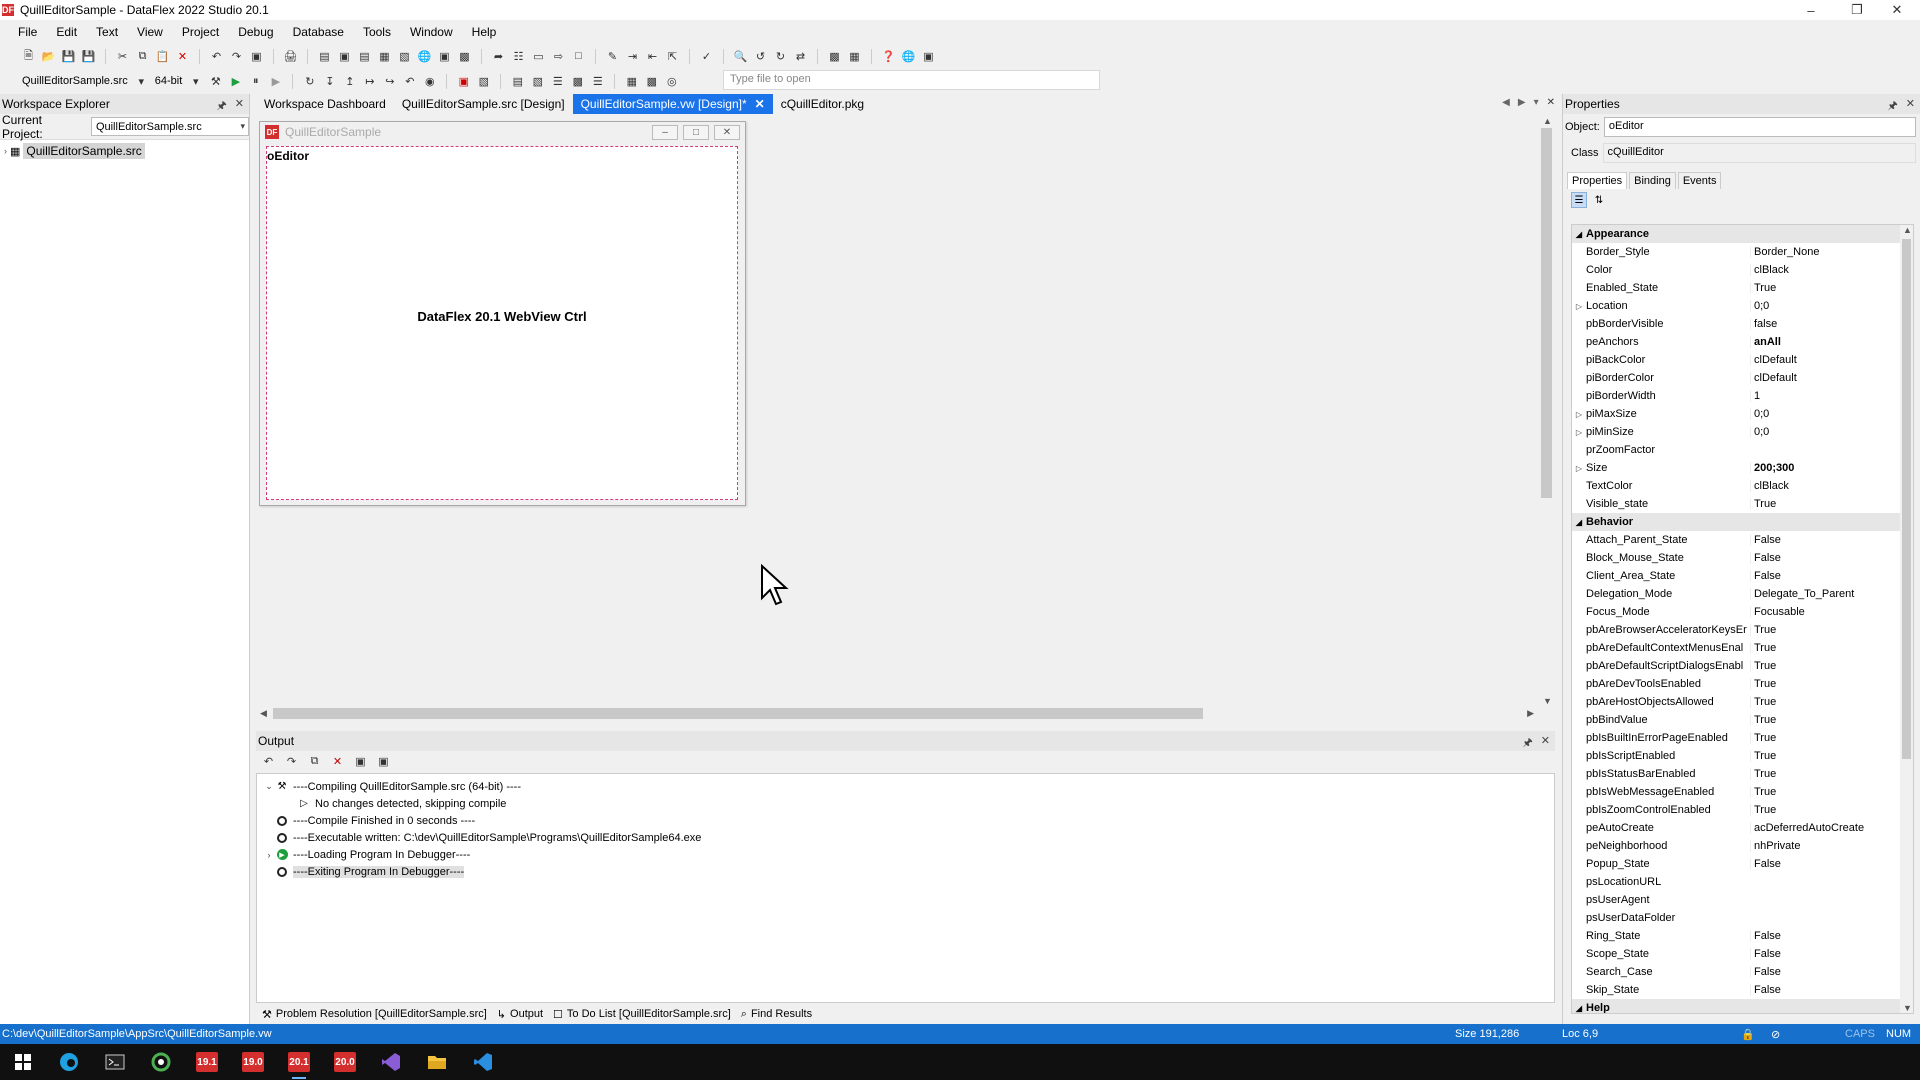 Image resolution: width=1920 pixels, height=1080 pixels. What do you see at coordinates (216, 56) in the screenshot?
I see `undo-icon: ↶` at bounding box center [216, 56].